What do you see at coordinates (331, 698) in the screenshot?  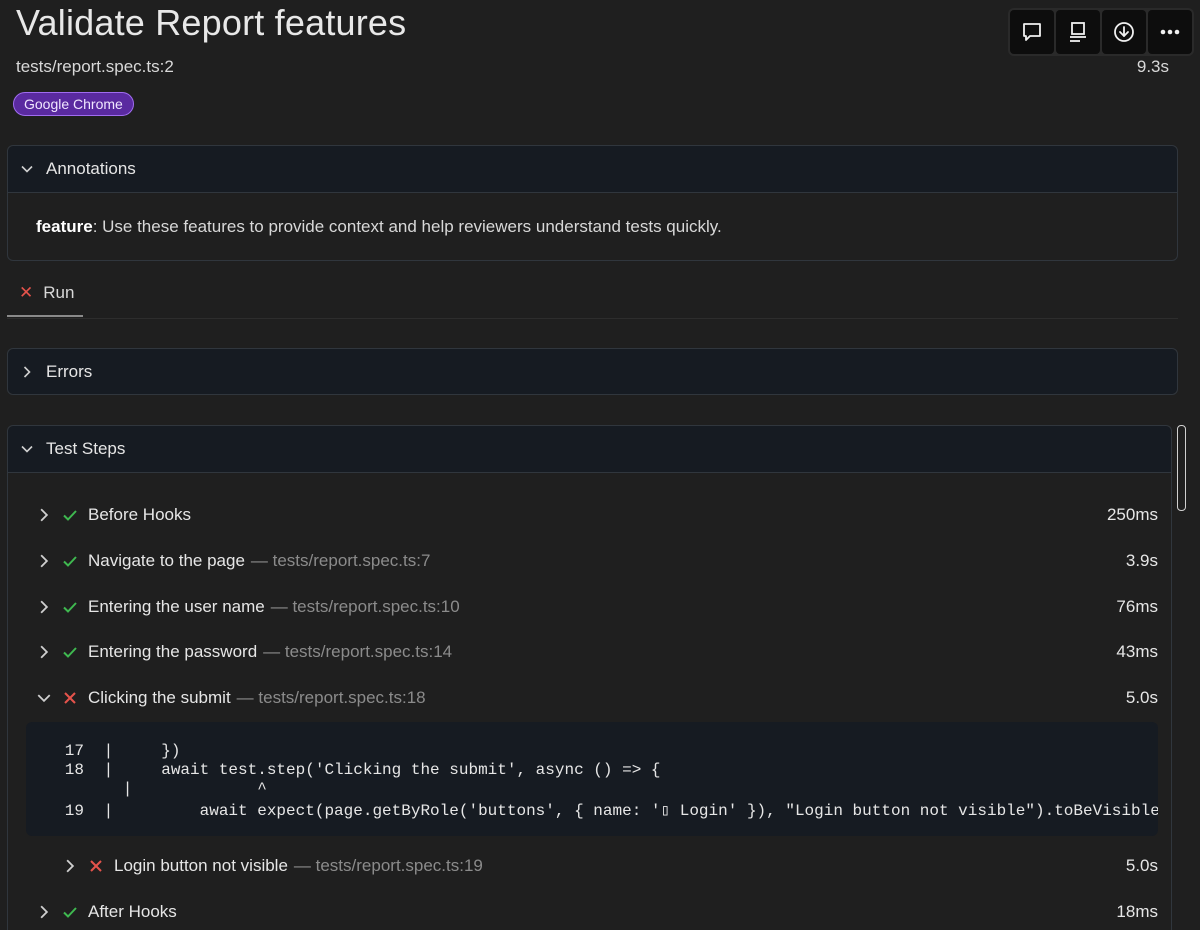 I see `step-location: — tests/report.spec.ts:18` at bounding box center [331, 698].